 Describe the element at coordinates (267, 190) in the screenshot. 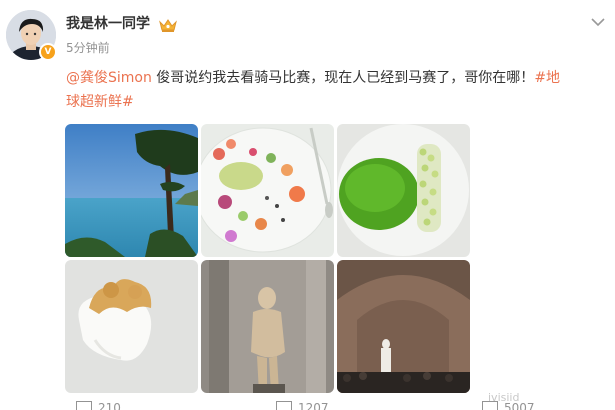

I see `fine-dining-plate-photo` at that location.